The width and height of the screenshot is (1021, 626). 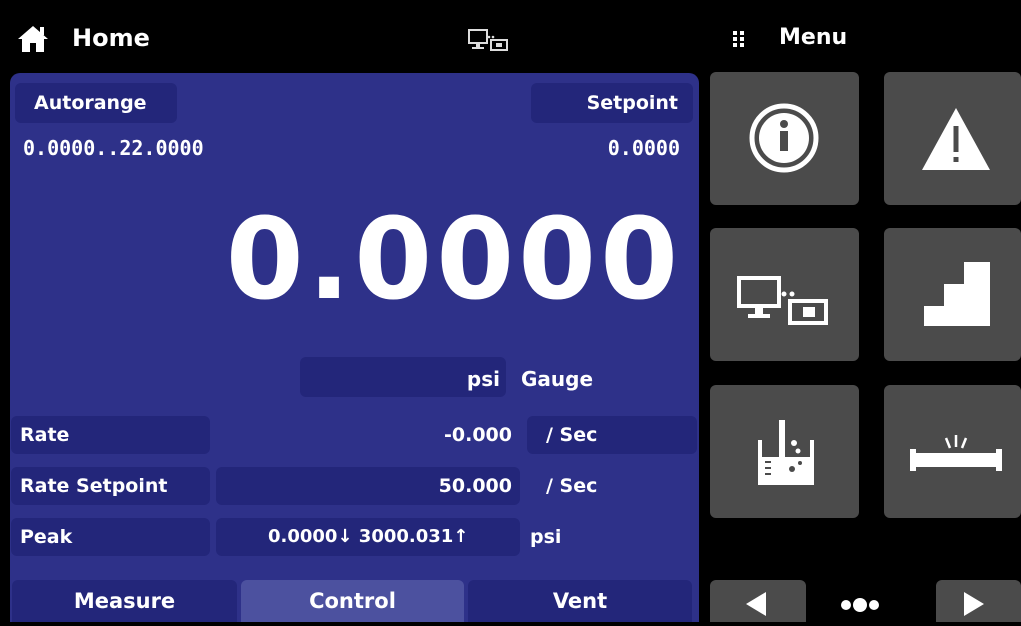 I want to click on rate-unit: / Sec, so click(x=572, y=435).